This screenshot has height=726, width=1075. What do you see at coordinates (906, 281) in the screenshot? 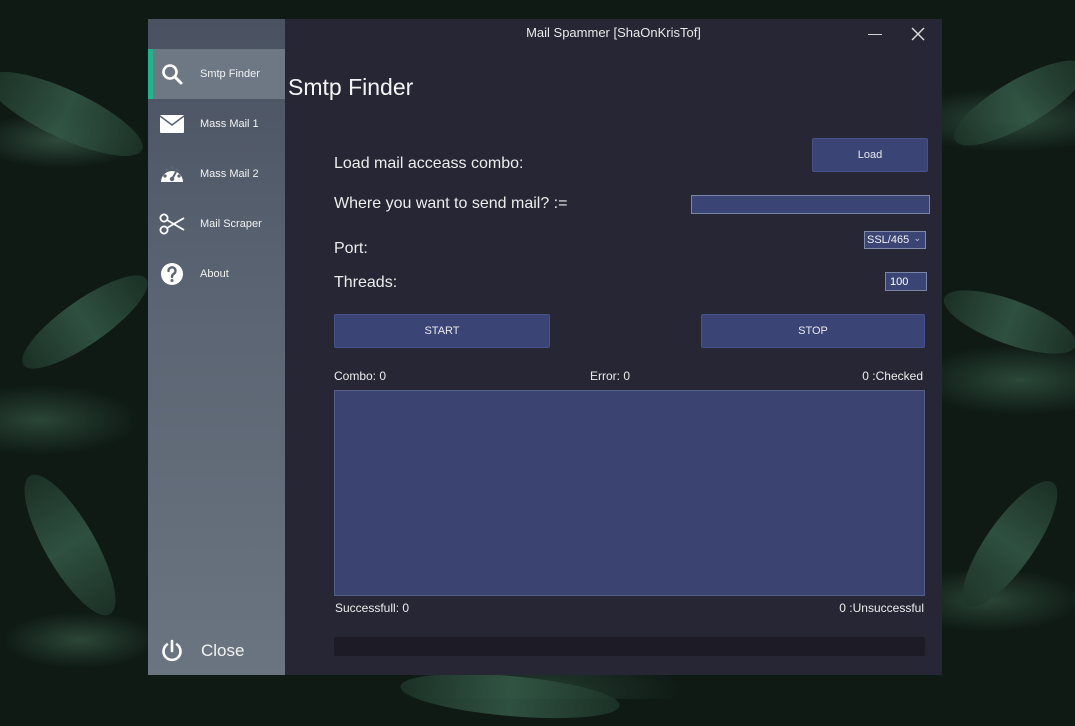
I see `threads-input` at bounding box center [906, 281].